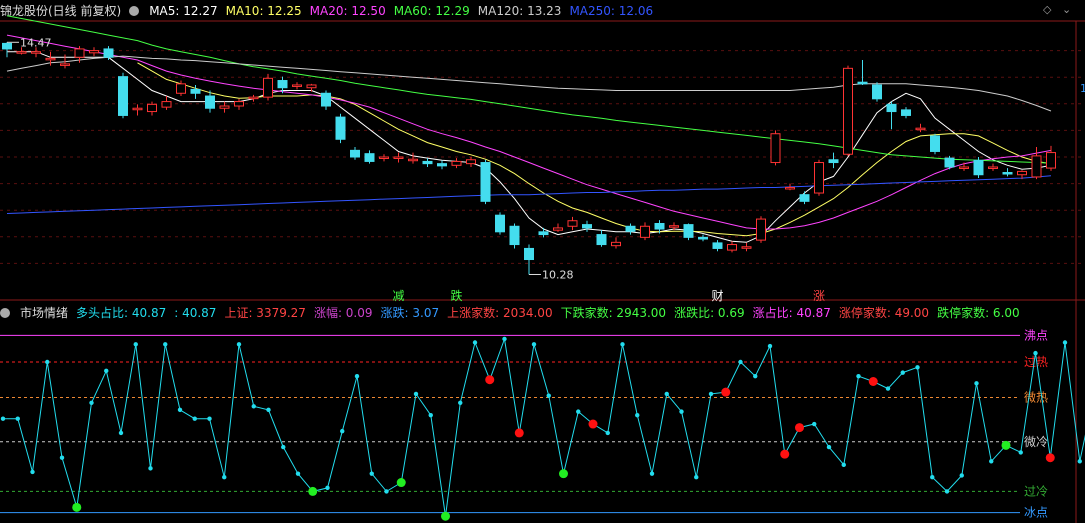 The width and height of the screenshot is (1085, 523). Describe the element at coordinates (36, 42) in the screenshot. I see `high-label: 14.47` at that location.